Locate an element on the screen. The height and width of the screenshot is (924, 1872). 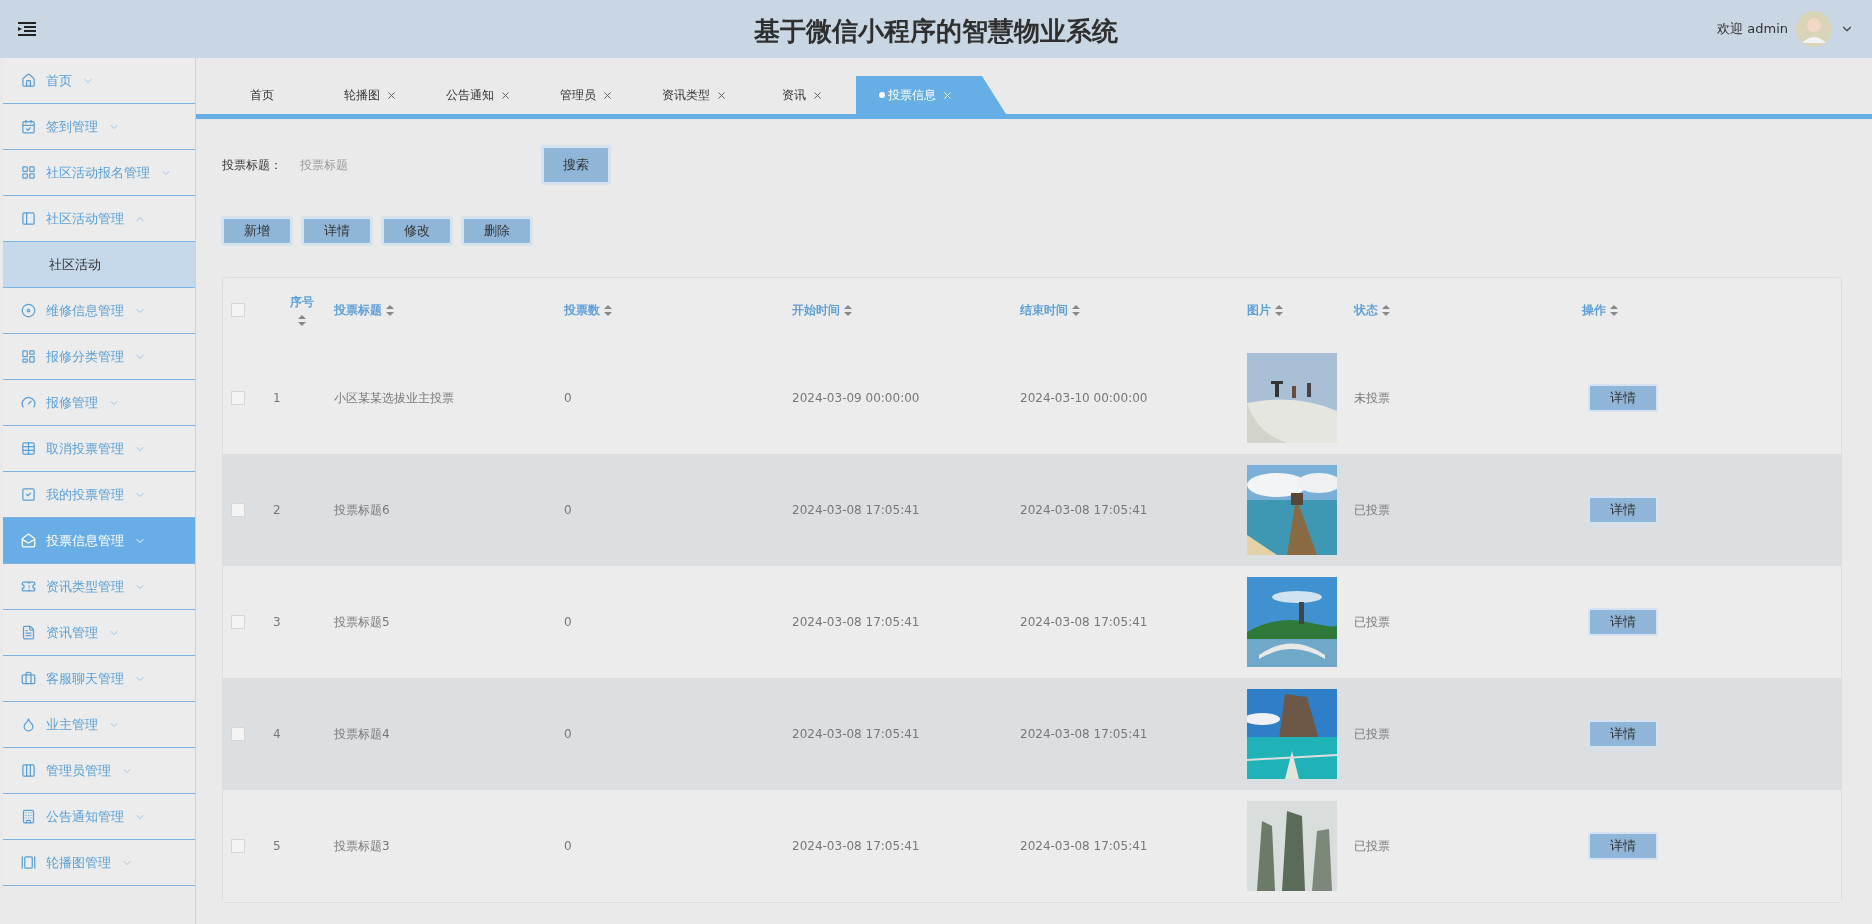
home-icon is located at coordinates (28, 80).